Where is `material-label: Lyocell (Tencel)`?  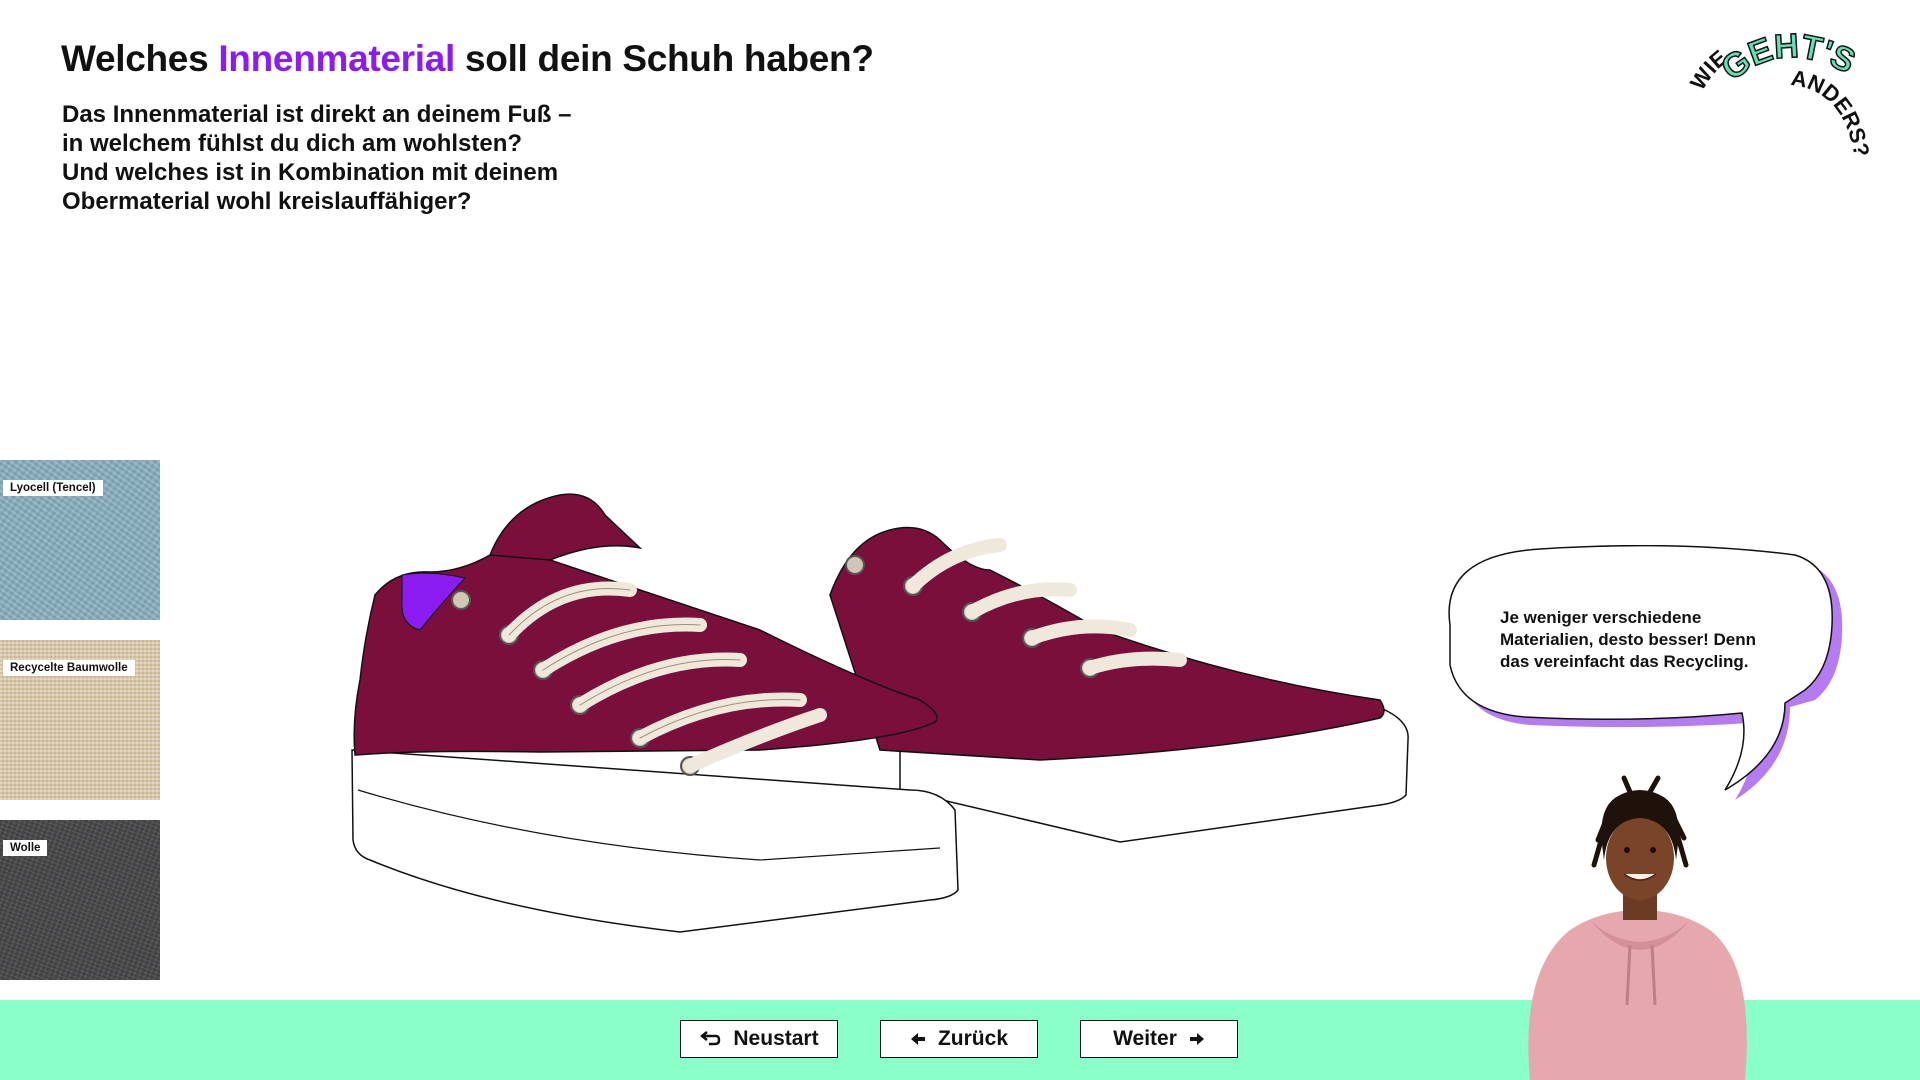
material-label: Lyocell (Tencel) is located at coordinates (53, 488).